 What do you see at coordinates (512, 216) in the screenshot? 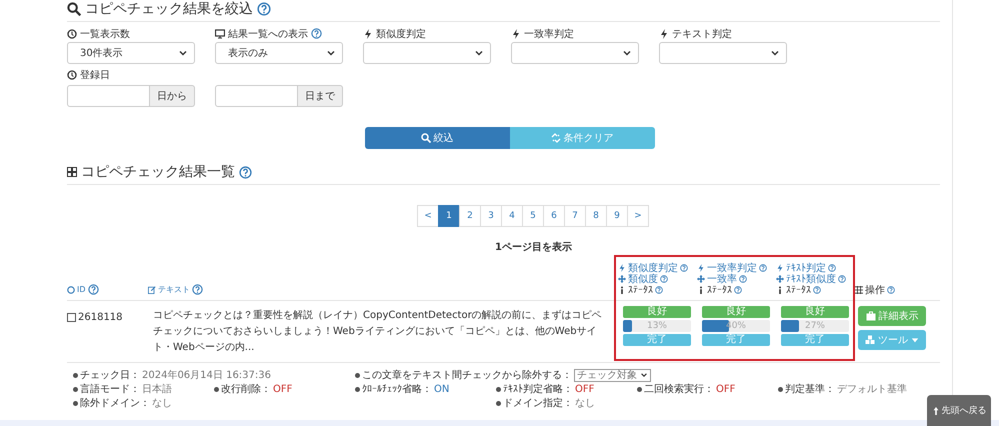
I see `page-button: 4` at bounding box center [512, 216].